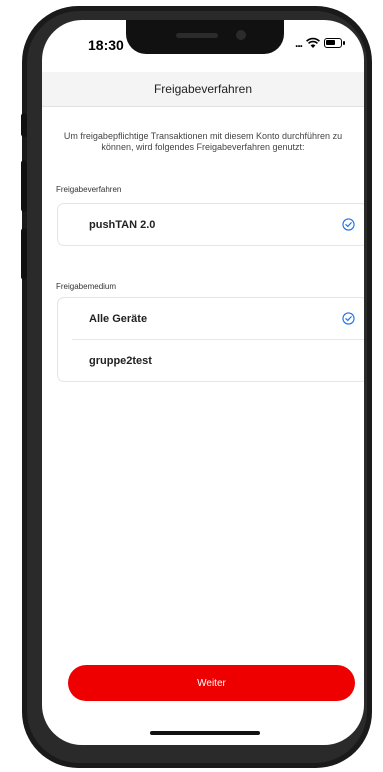 The width and height of the screenshot is (383, 772). I want to click on medium-card: Alle Geräte gruppe2test, so click(210, 339).